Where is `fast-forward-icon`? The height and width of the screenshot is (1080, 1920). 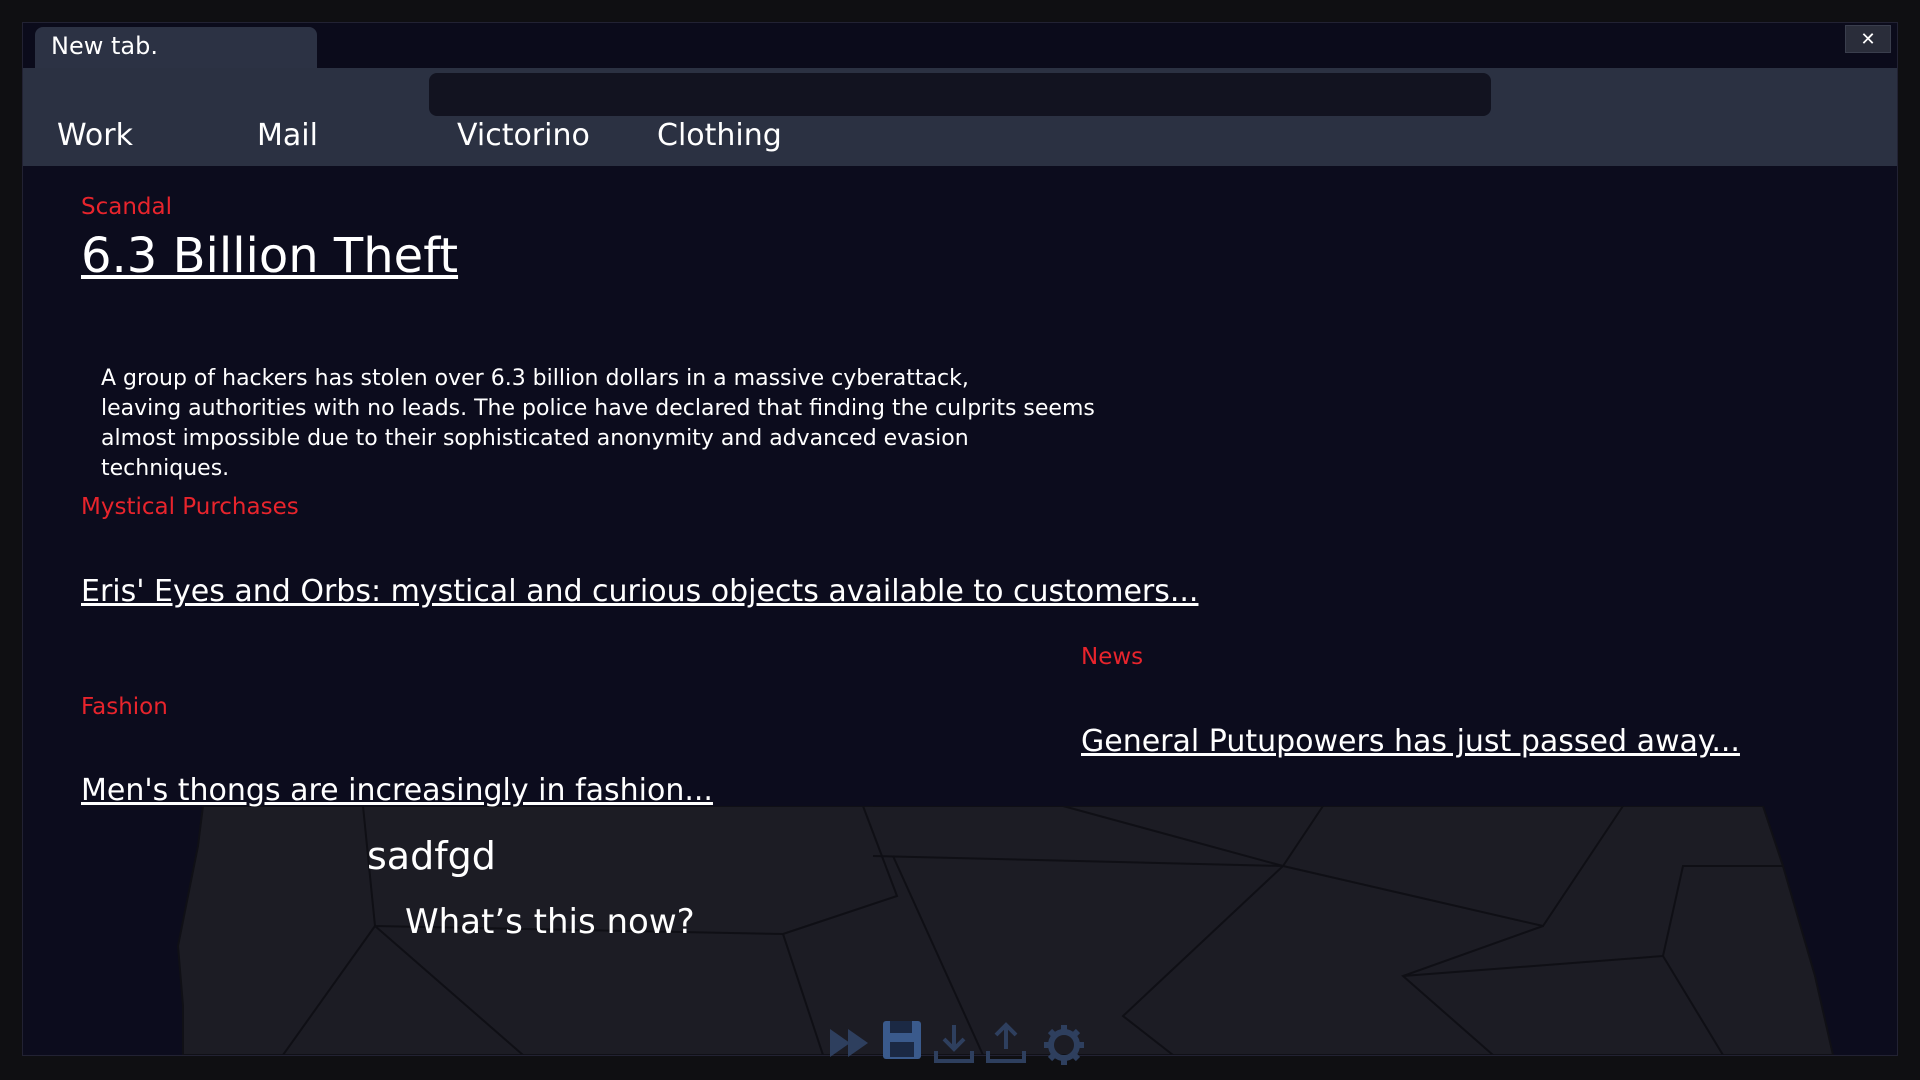
fast-forward-icon is located at coordinates (850, 1043).